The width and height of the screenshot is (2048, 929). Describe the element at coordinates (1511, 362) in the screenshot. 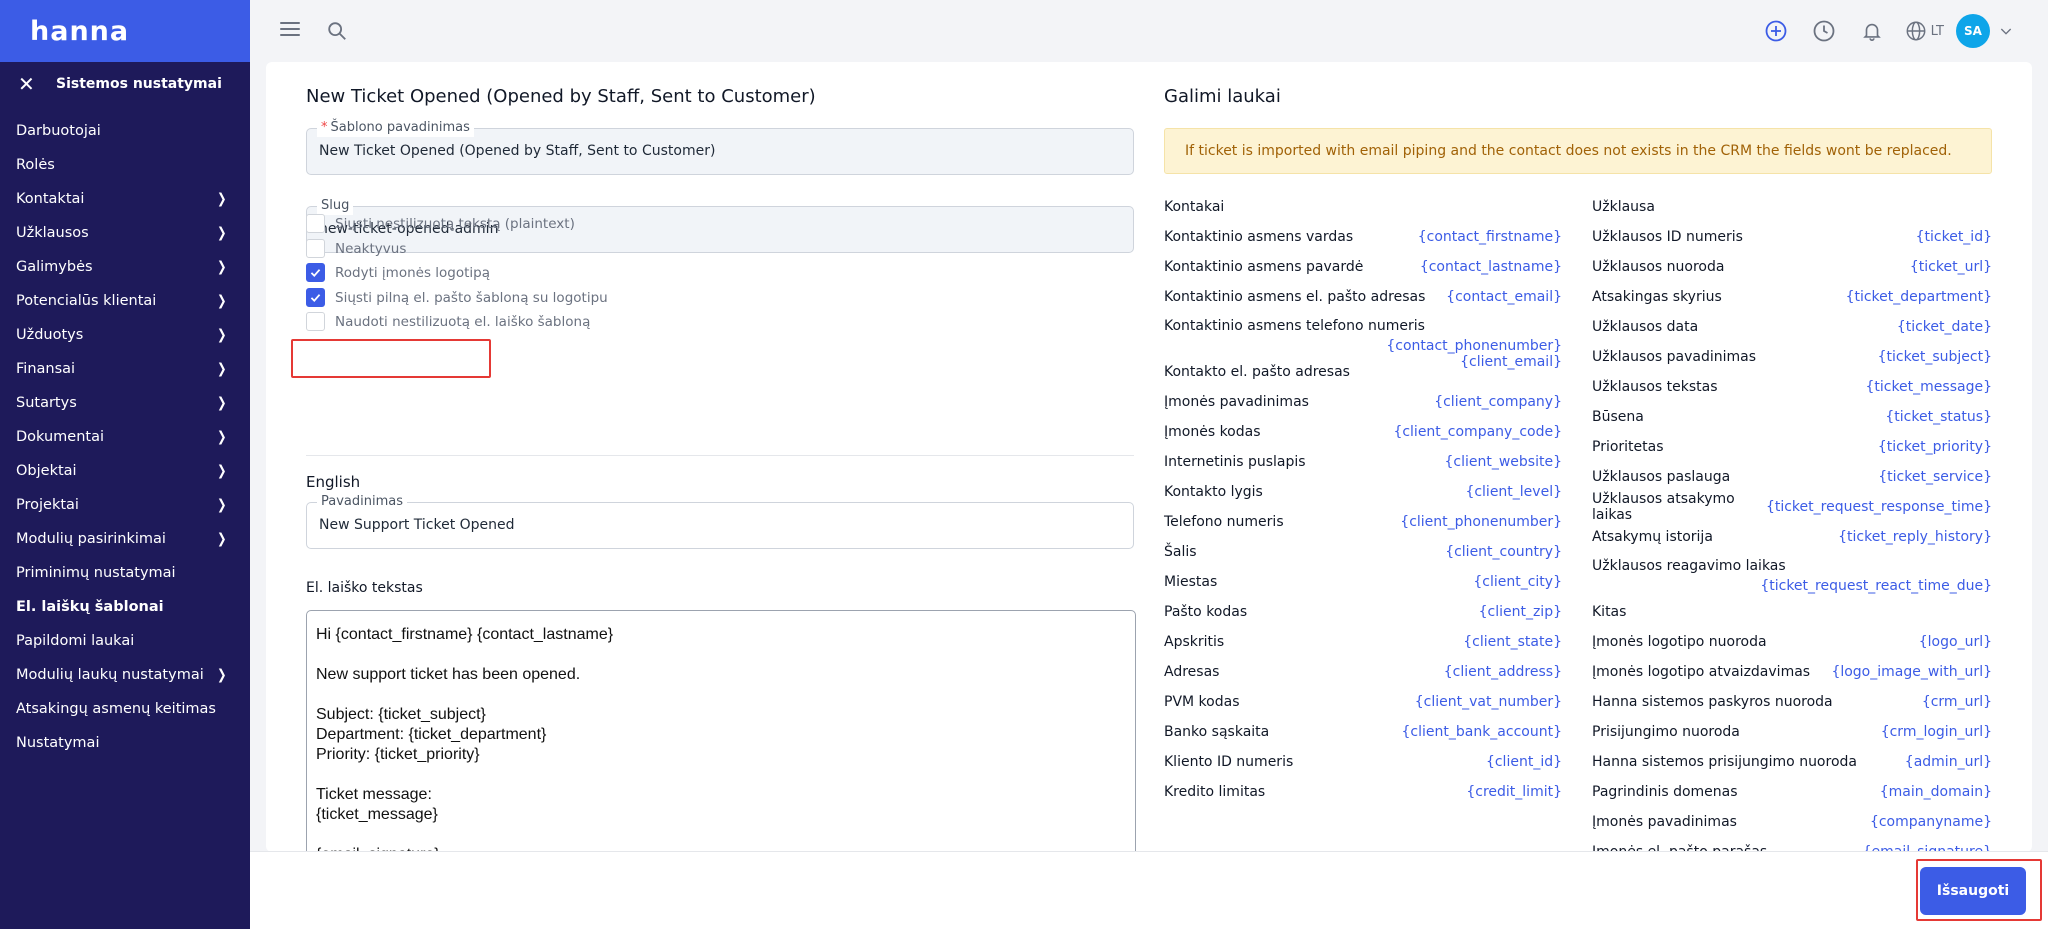

I see `merge-field-placeholder: {client_email}` at that location.